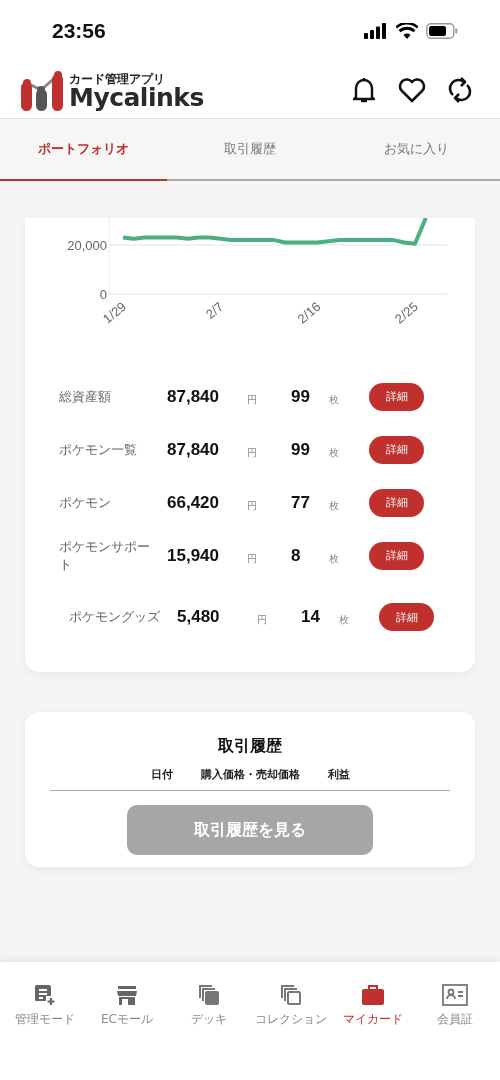 Image resolution: width=500 pixels, height=1080 pixels. Describe the element at coordinates (250, 150) in the screenshot. I see `tab: 取引履歴` at that location.